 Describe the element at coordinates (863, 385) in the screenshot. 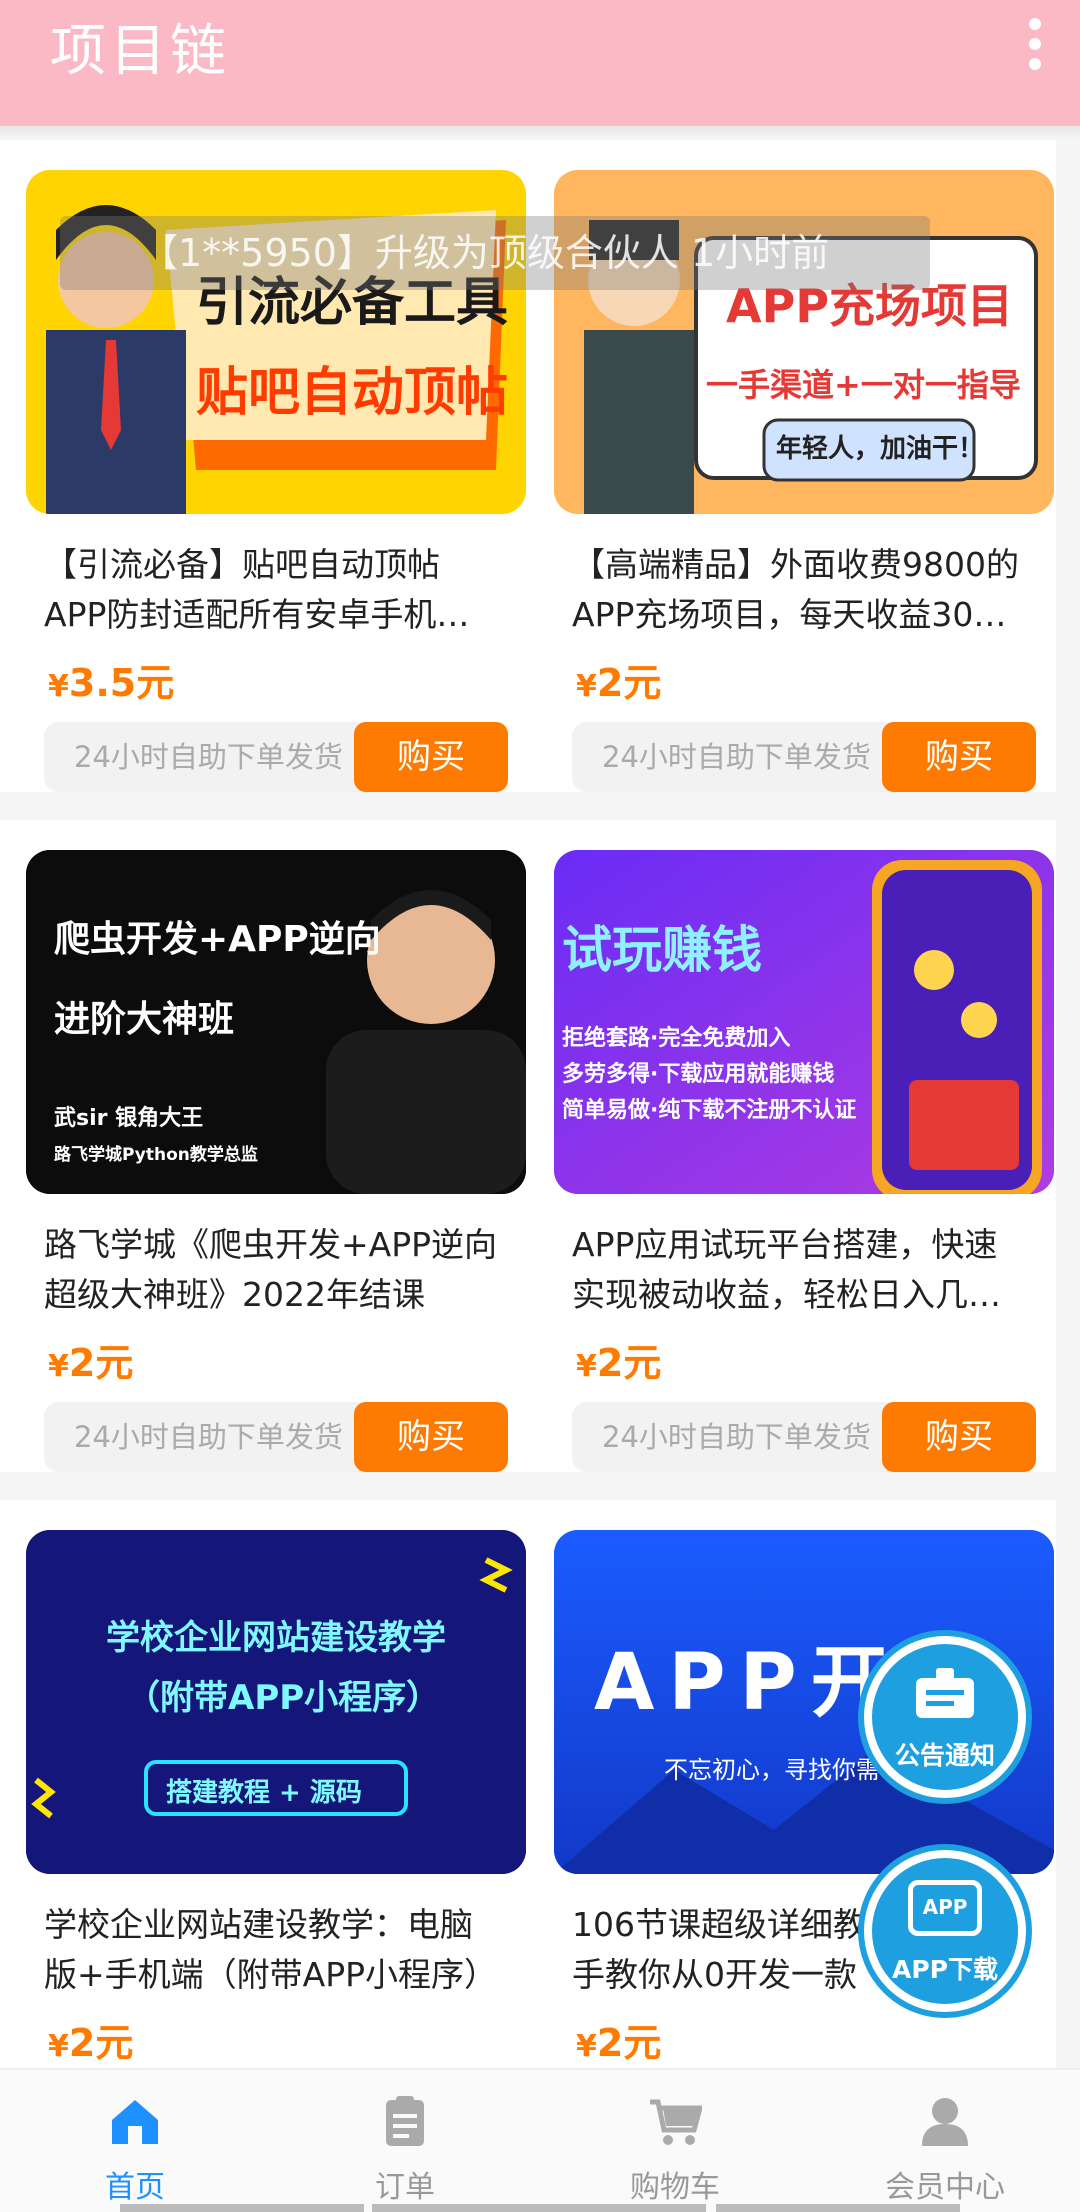

I see `thumb-text-2: 一手渠道+一对一指导` at that location.